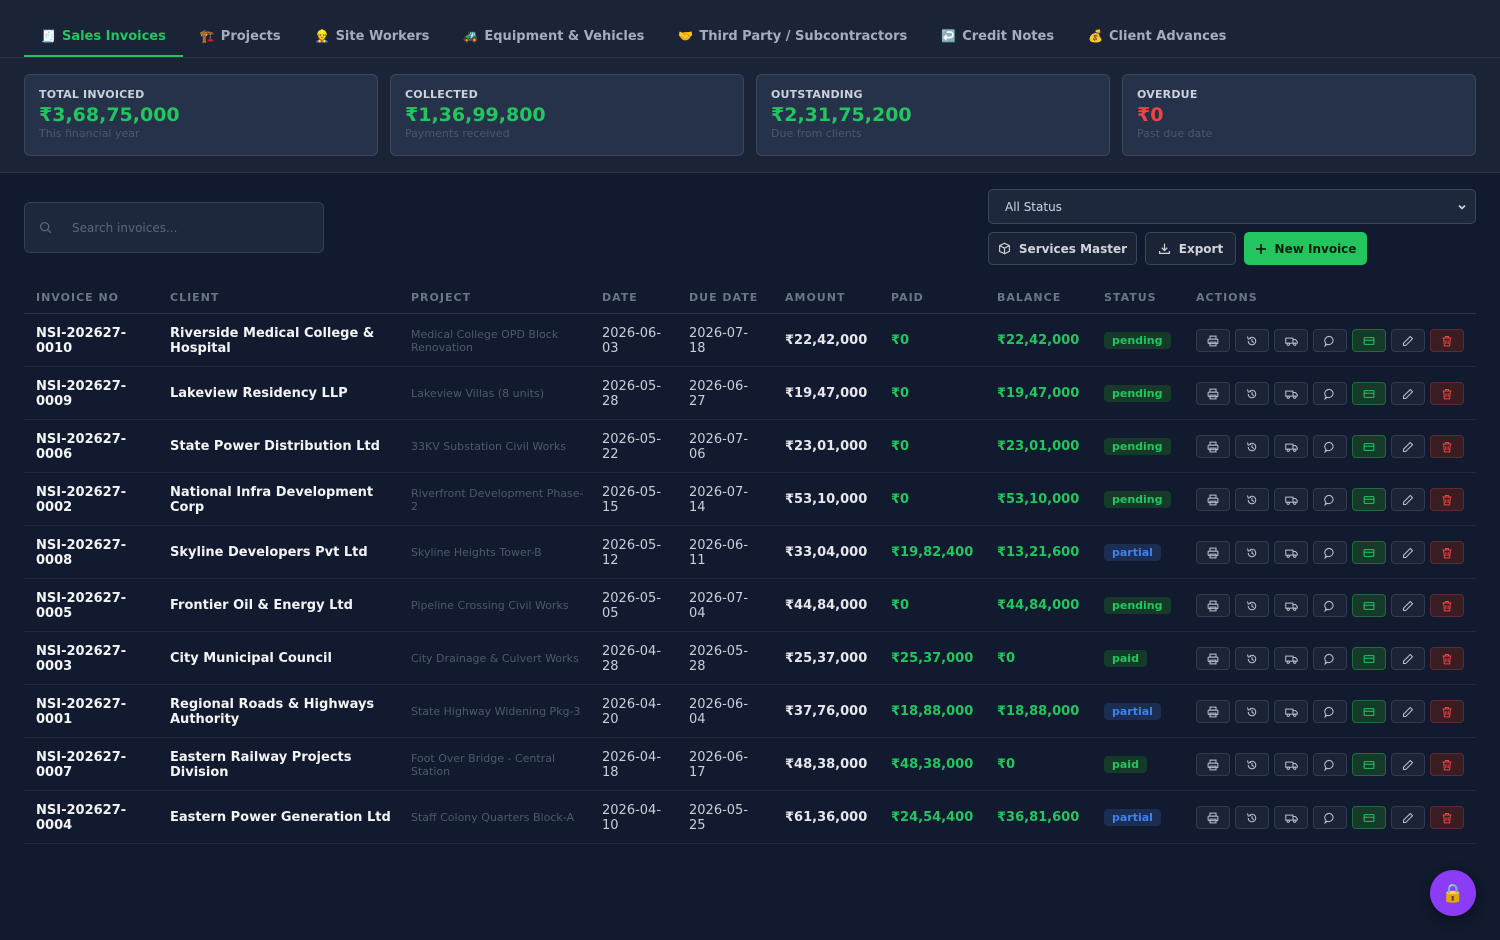 The height and width of the screenshot is (940, 1500). What do you see at coordinates (280, 817) in the screenshot?
I see `client-name: Eastern Power Generation Ltd` at bounding box center [280, 817].